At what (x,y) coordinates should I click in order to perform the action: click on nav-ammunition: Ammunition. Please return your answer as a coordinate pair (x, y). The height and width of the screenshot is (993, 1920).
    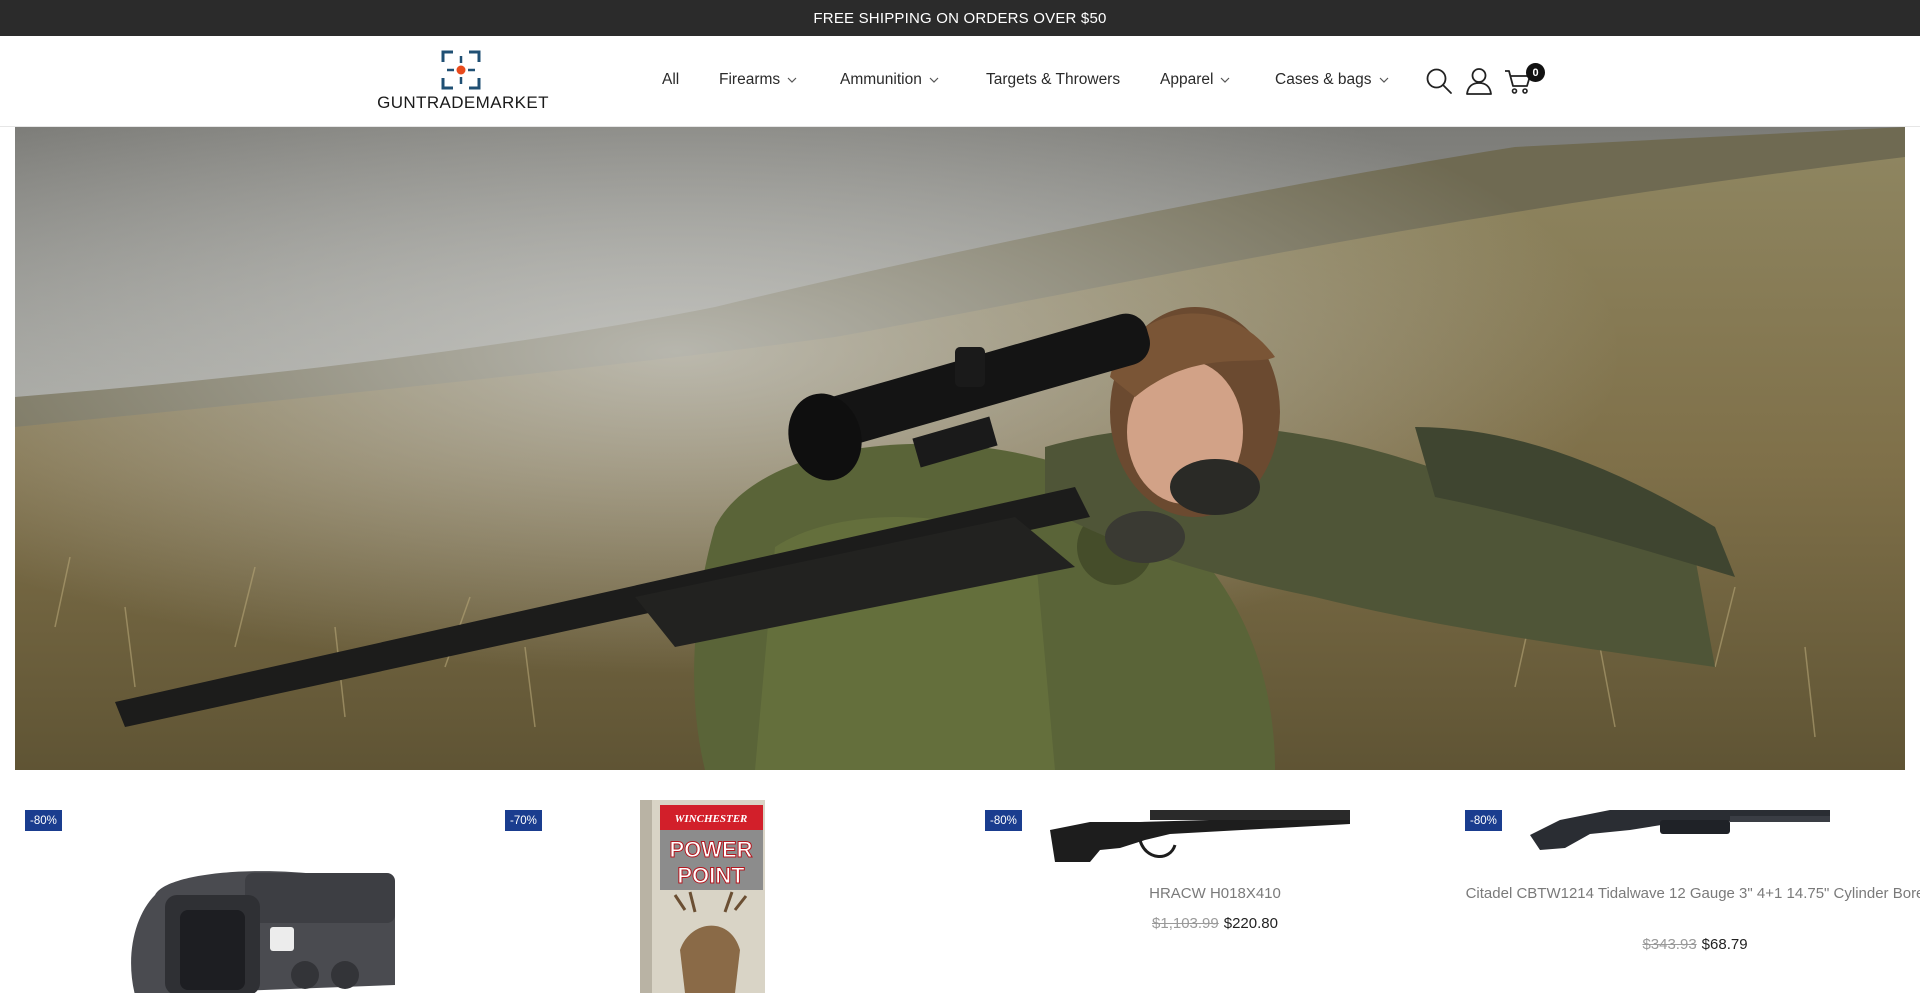
    Looking at the image, I should click on (890, 80).